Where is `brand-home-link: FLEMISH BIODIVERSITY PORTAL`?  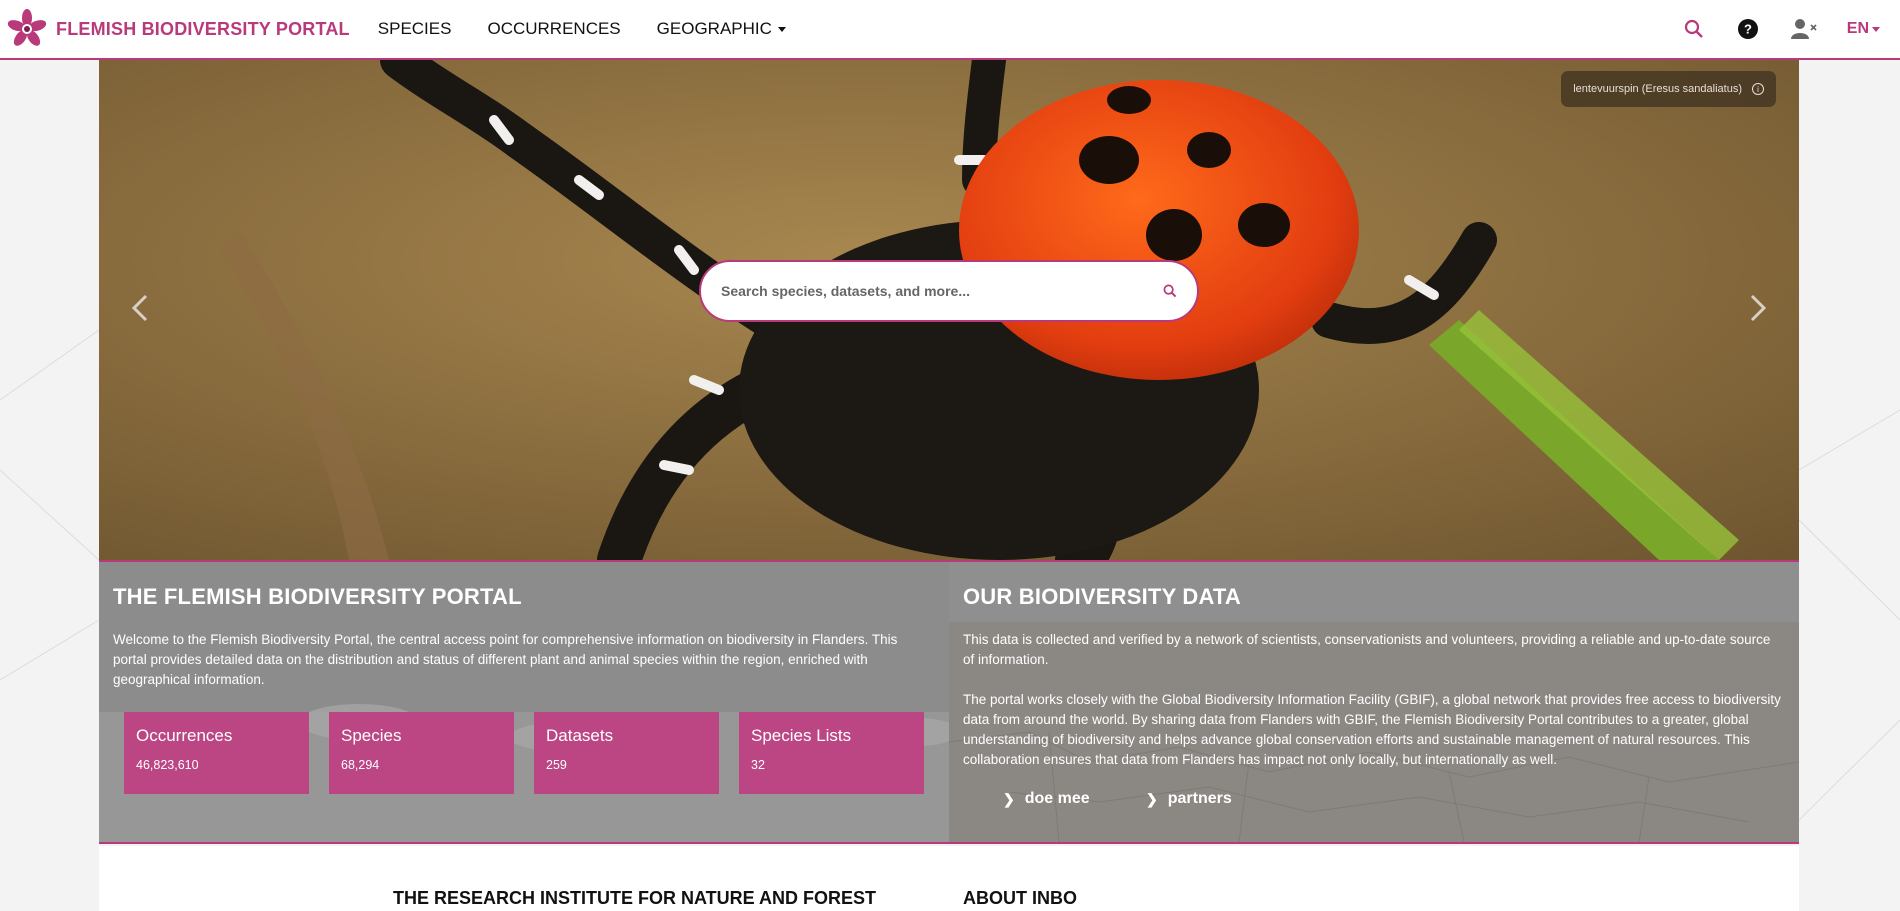 brand-home-link: FLEMISH BIODIVERSITY PORTAL is located at coordinates (178, 29).